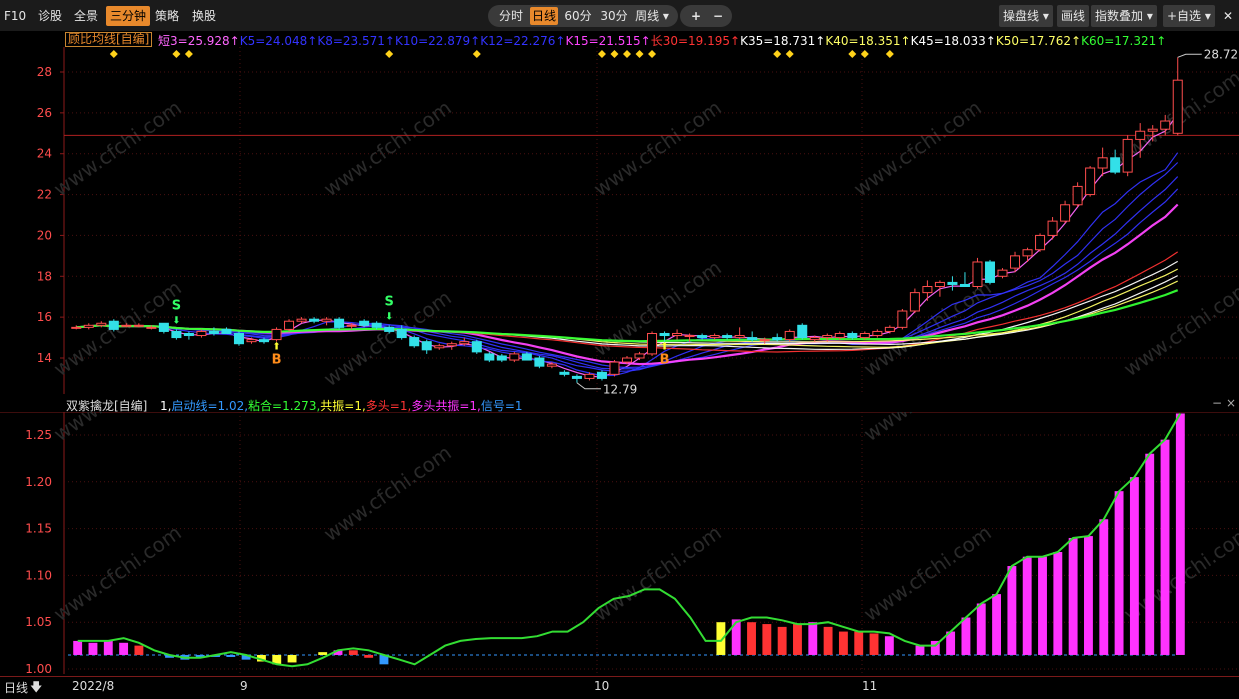 This screenshot has width=1239, height=699. Describe the element at coordinates (1229, 16) in the screenshot. I see `close-icon: ✕` at that location.